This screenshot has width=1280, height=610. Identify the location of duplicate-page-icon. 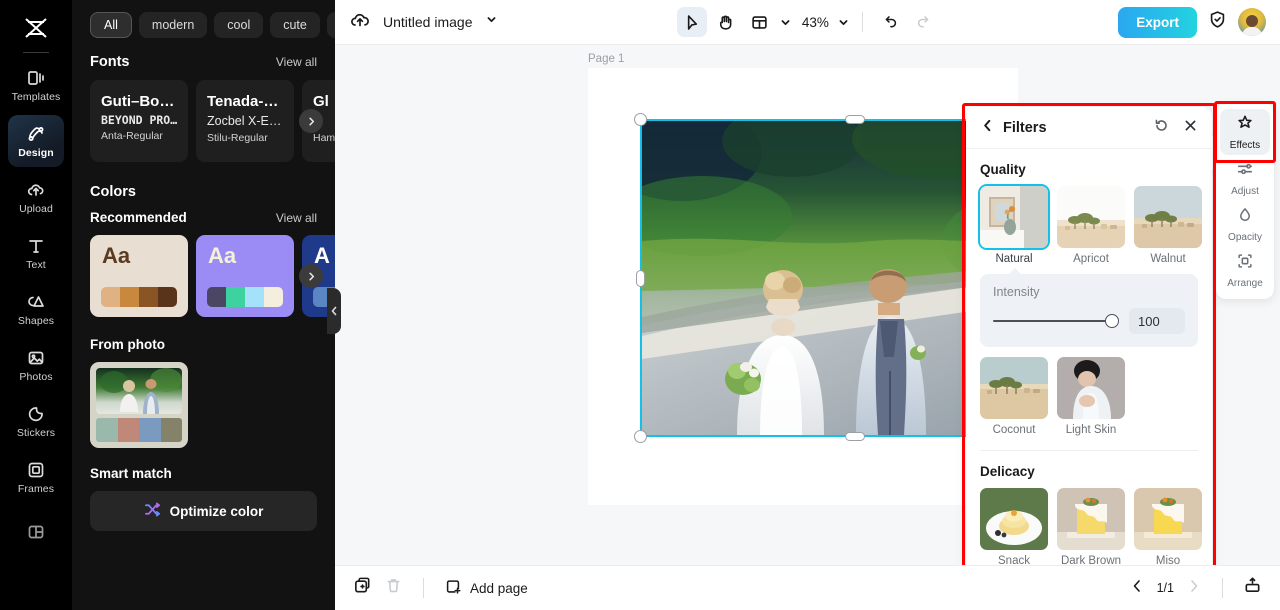
(362, 588).